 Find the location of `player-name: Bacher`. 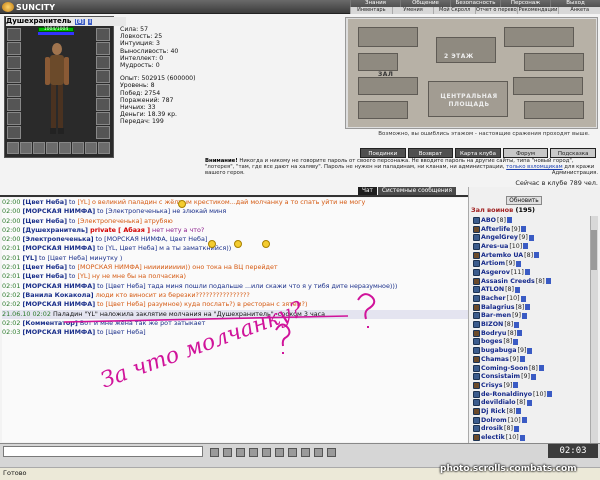

player-name: Bacher is located at coordinates (493, 298).